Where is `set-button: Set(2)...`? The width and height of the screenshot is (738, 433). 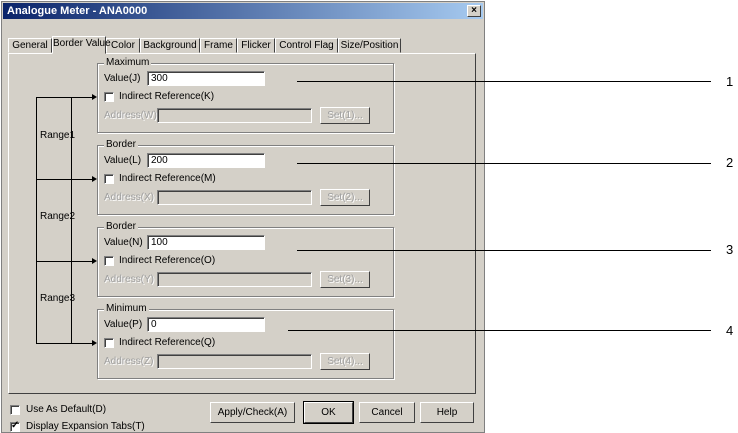
set-button: Set(2)... is located at coordinates (345, 197).